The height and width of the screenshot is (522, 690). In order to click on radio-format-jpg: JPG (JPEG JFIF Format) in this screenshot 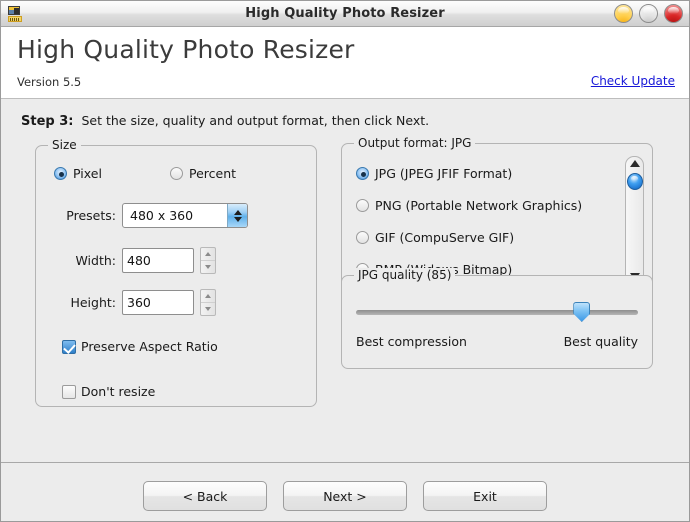, I will do `click(434, 173)`.